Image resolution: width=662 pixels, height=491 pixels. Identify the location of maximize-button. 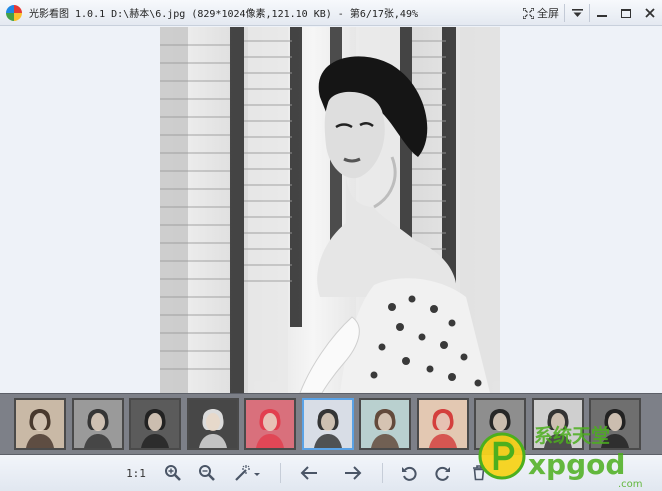
(626, 13).